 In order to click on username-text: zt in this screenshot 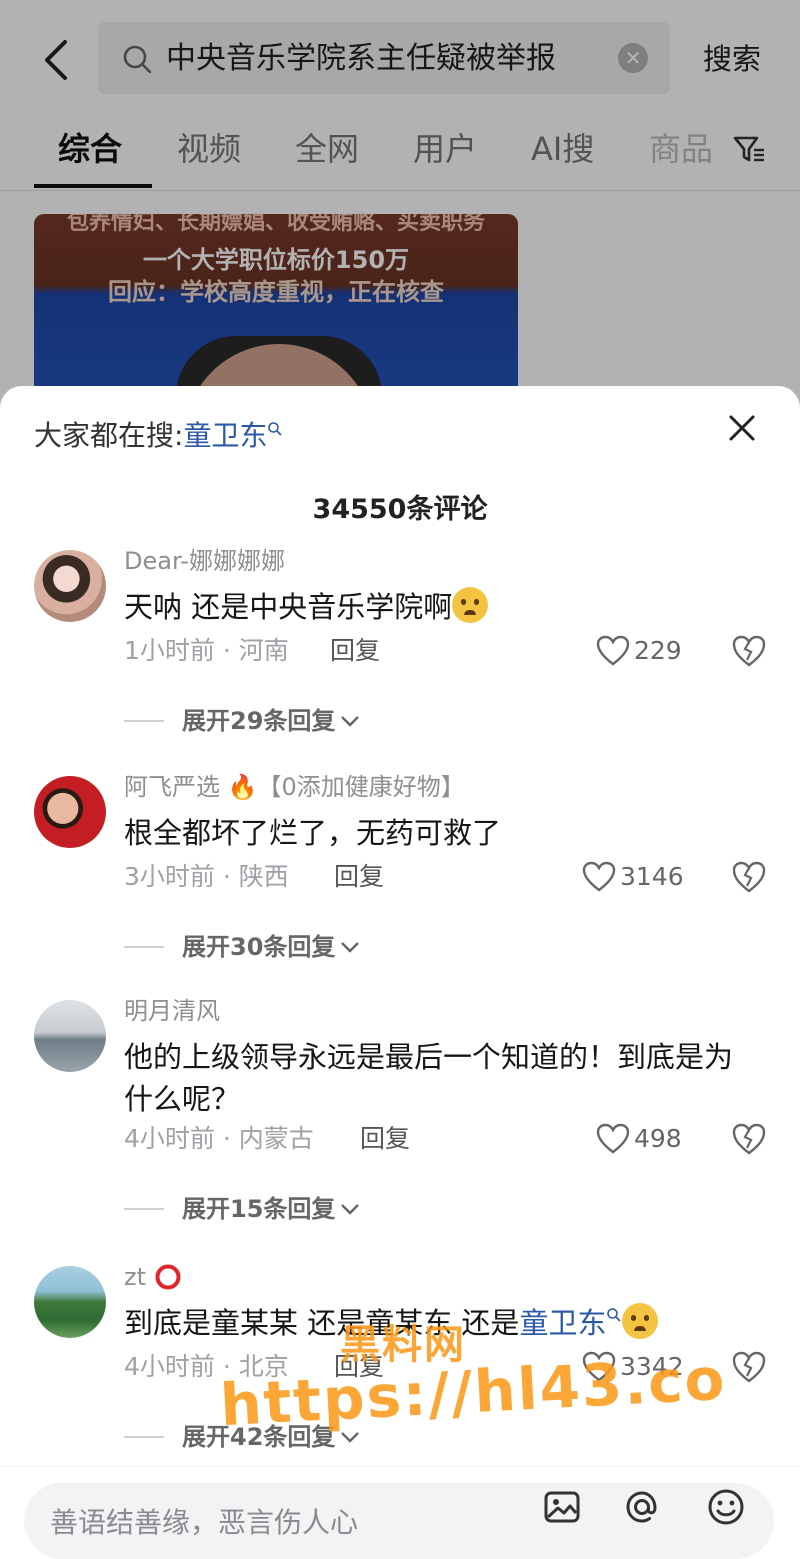, I will do `click(135, 1277)`.